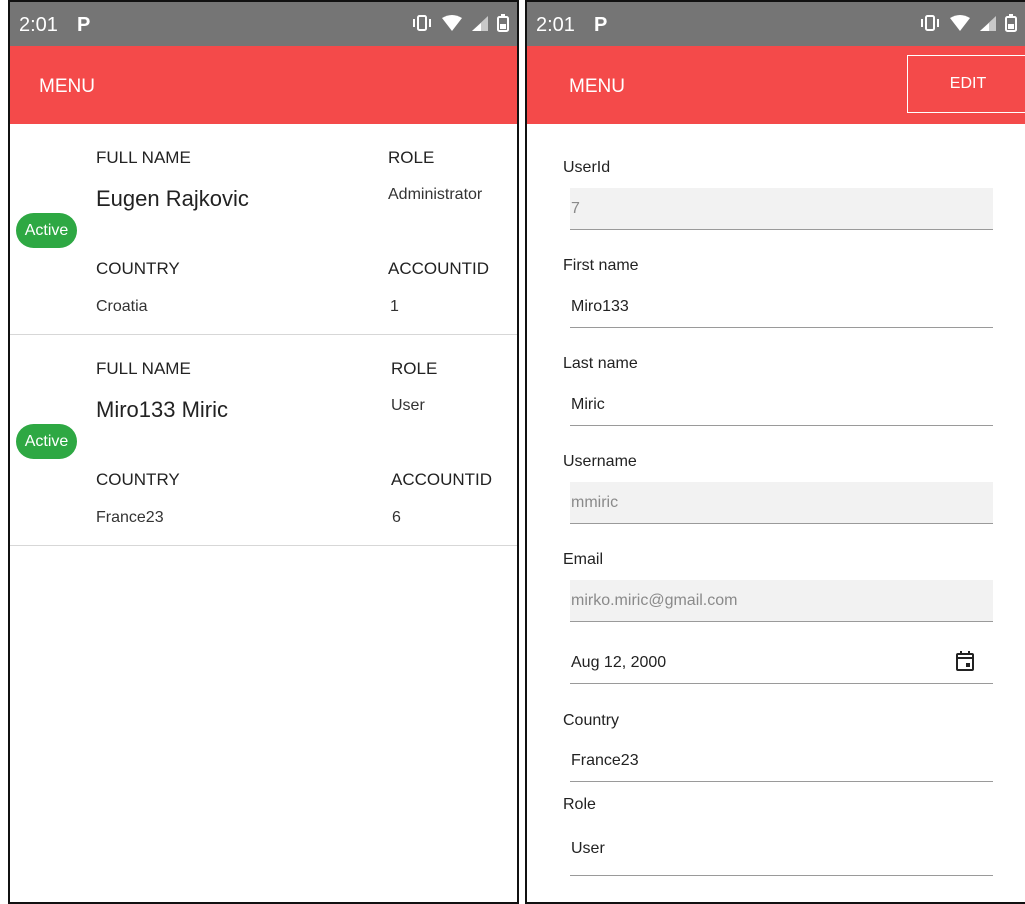 The height and width of the screenshot is (904, 1025). What do you see at coordinates (776, 85) in the screenshot?
I see `app-bar: MENU EDIT` at bounding box center [776, 85].